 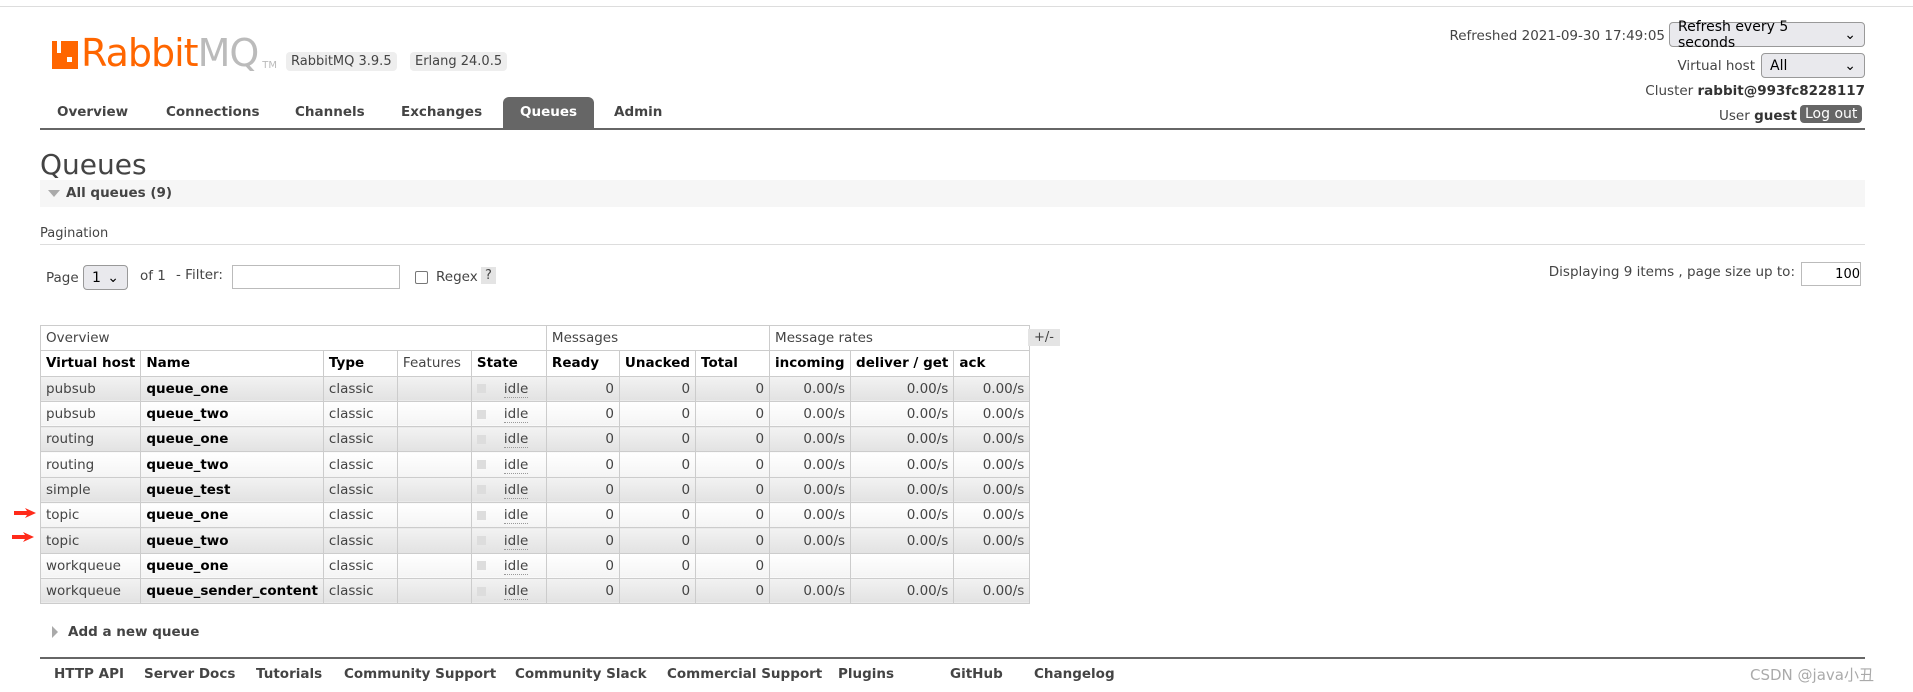 I want to click on vhost-cell: simple, so click(x=90, y=490).